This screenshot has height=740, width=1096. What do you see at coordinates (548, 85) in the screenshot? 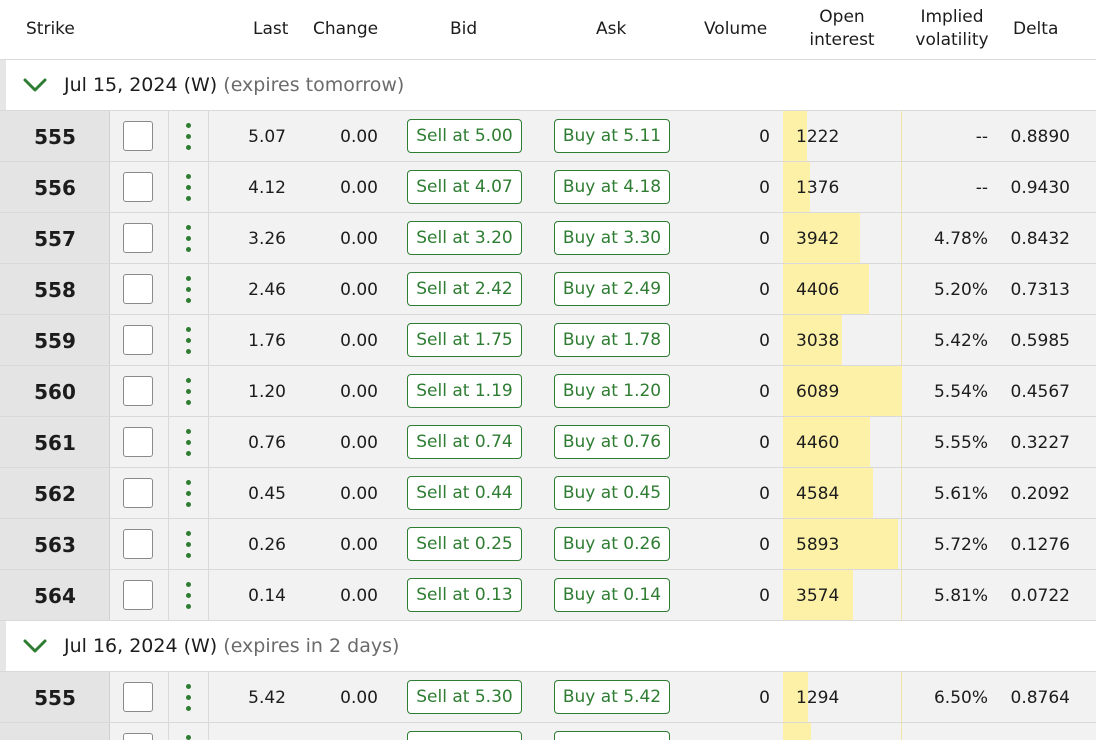
I see `expiration-header: Jul 15, 2024 (W) (expires tomorrow)` at bounding box center [548, 85].